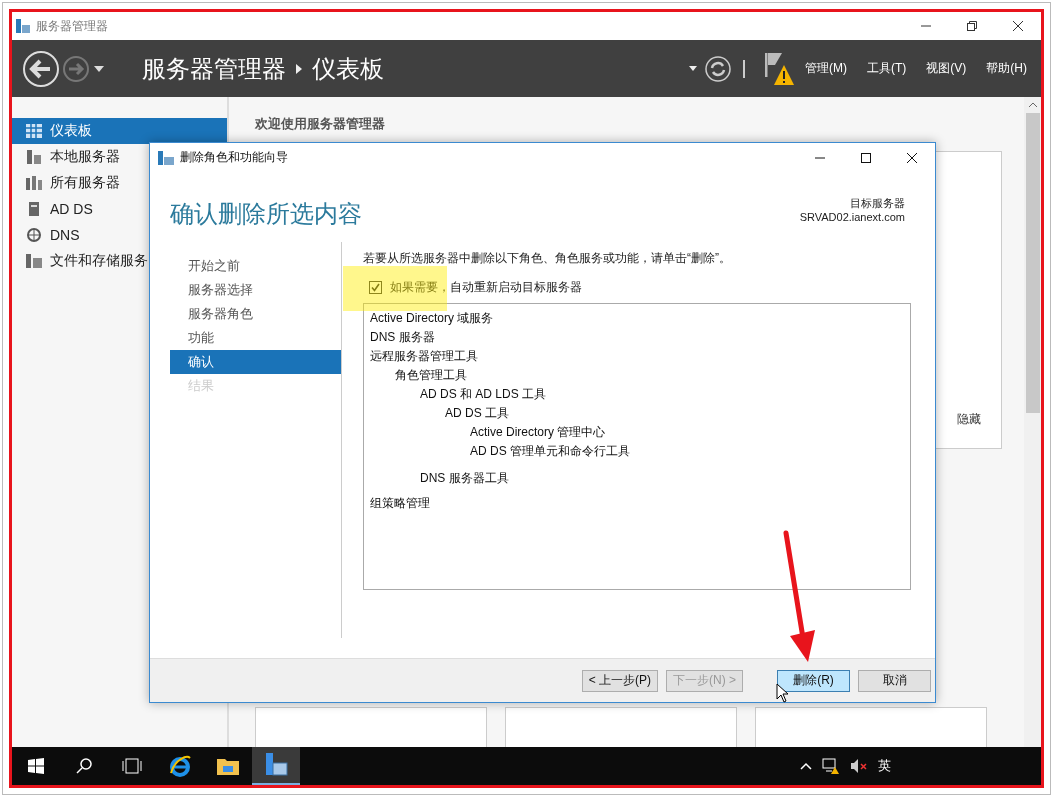 This screenshot has height=797, width=1053. Describe the element at coordinates (972, 26) in the screenshot. I see `restore-icon` at that location.